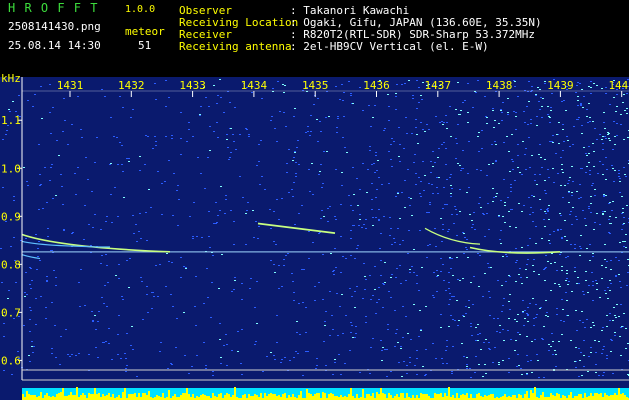  Describe the element at coordinates (70, 85) in the screenshot. I see `x-tick-label: 1431` at that location.